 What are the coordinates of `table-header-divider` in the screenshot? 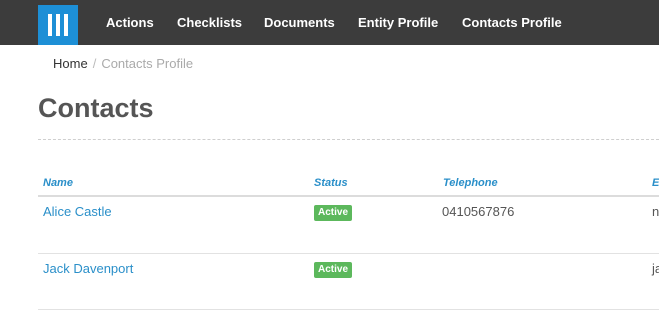 It's located at (348, 196).